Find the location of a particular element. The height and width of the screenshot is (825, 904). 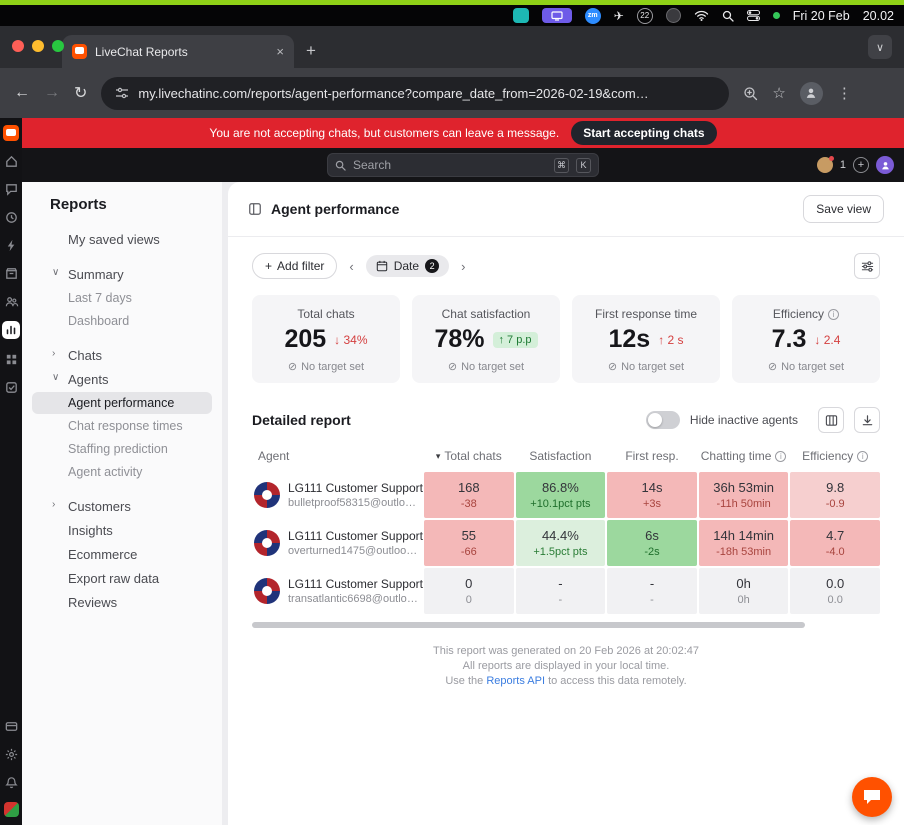

site-controls-icon is located at coordinates (122, 93).